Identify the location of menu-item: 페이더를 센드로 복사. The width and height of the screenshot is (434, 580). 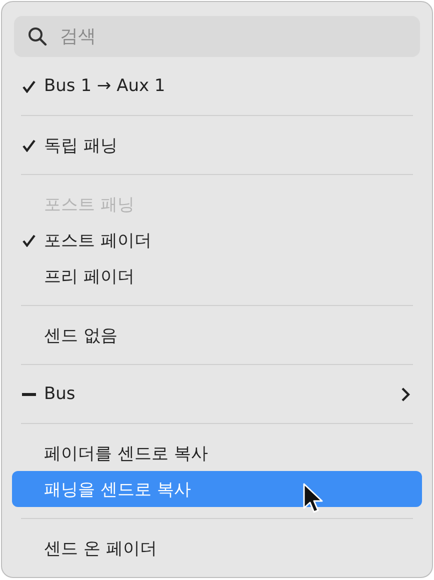
(217, 453).